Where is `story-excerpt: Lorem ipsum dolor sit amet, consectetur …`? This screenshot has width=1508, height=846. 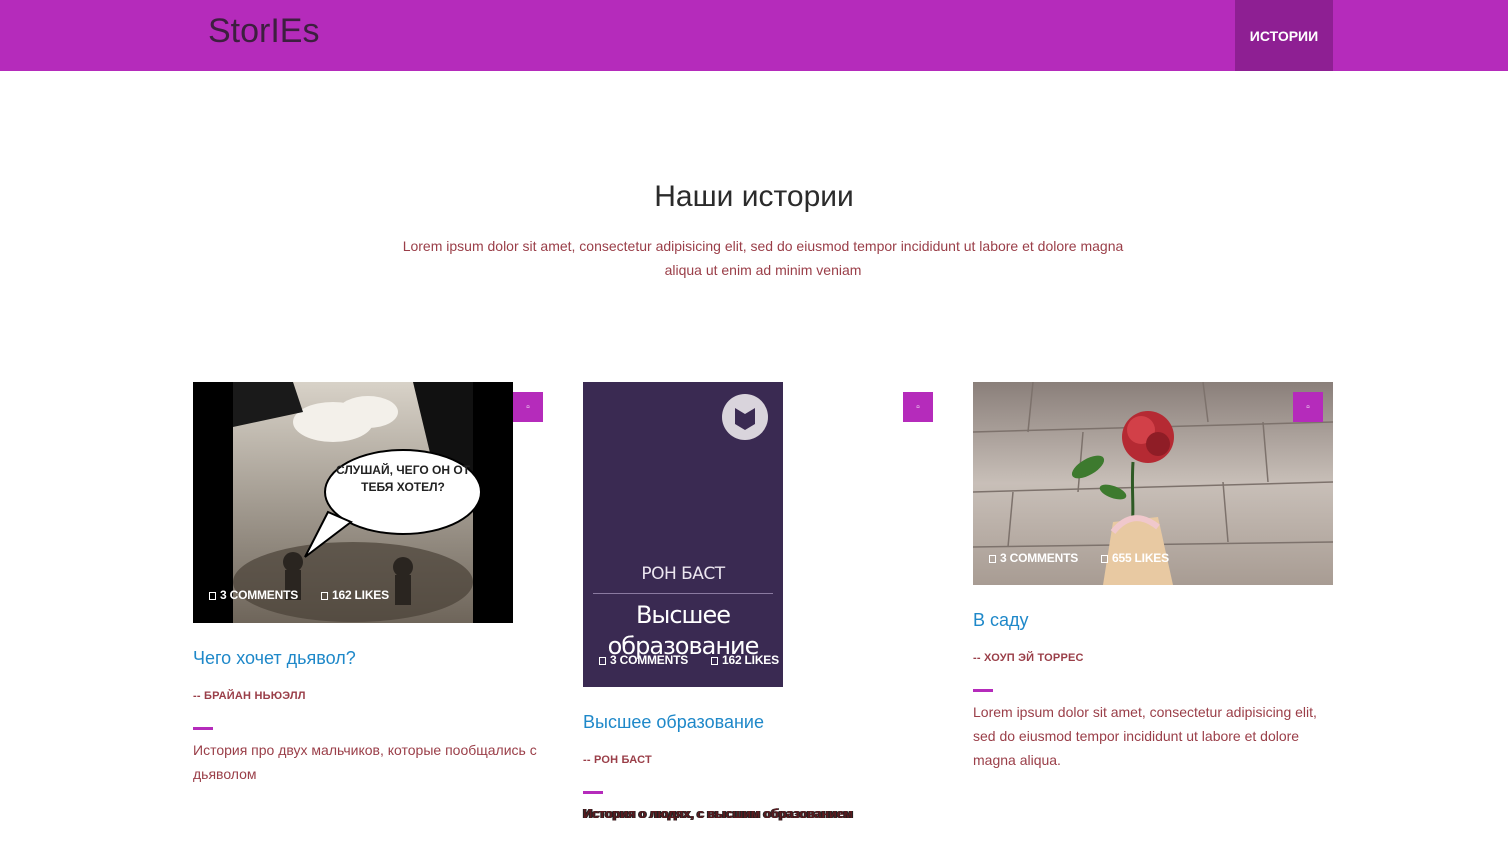
story-excerpt: Lorem ipsum dolor sit amet, consectetur … is located at coordinates (1145, 736).